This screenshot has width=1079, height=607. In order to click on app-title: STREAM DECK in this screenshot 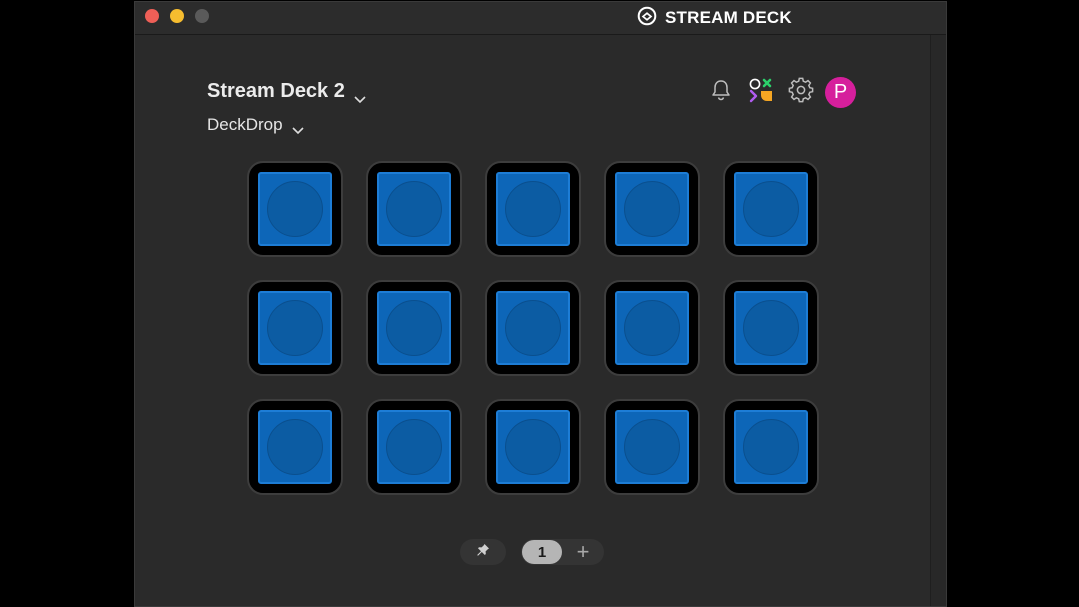, I will do `click(728, 17)`.